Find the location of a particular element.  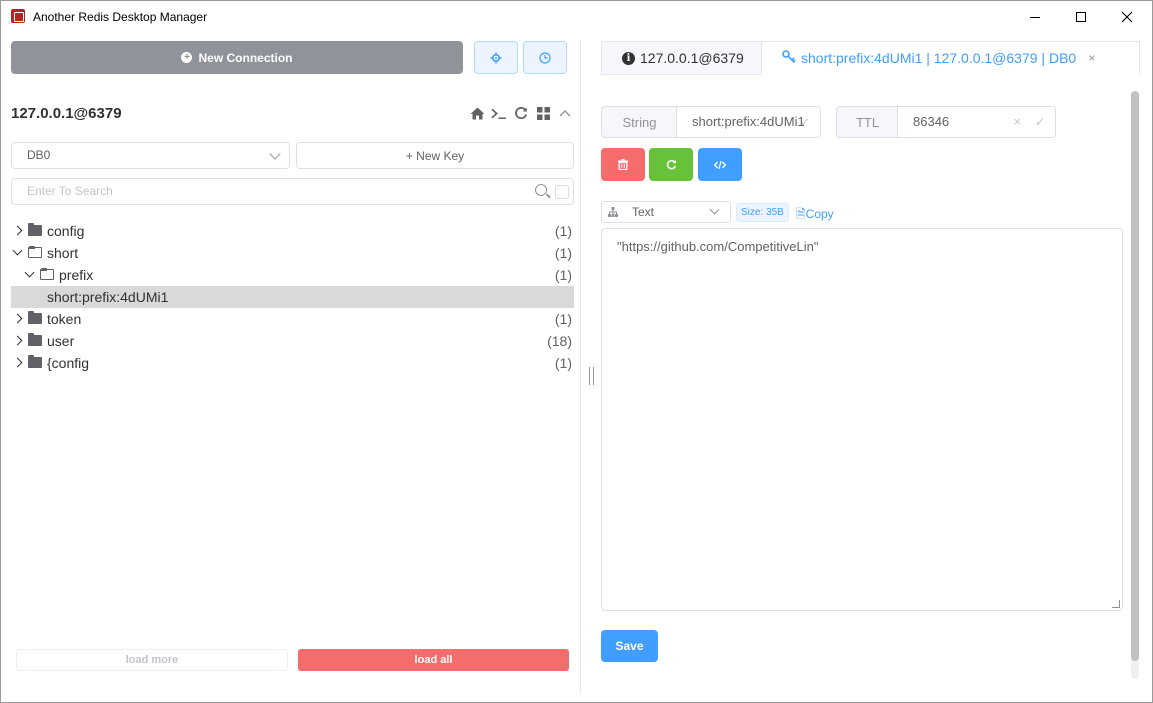

settings-button is located at coordinates (496, 57).